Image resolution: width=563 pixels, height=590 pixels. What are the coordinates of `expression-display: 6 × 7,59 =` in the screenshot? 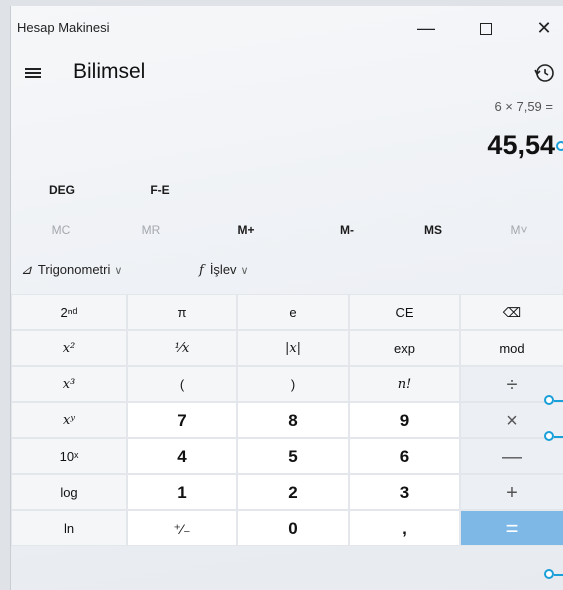 It's located at (523, 106).